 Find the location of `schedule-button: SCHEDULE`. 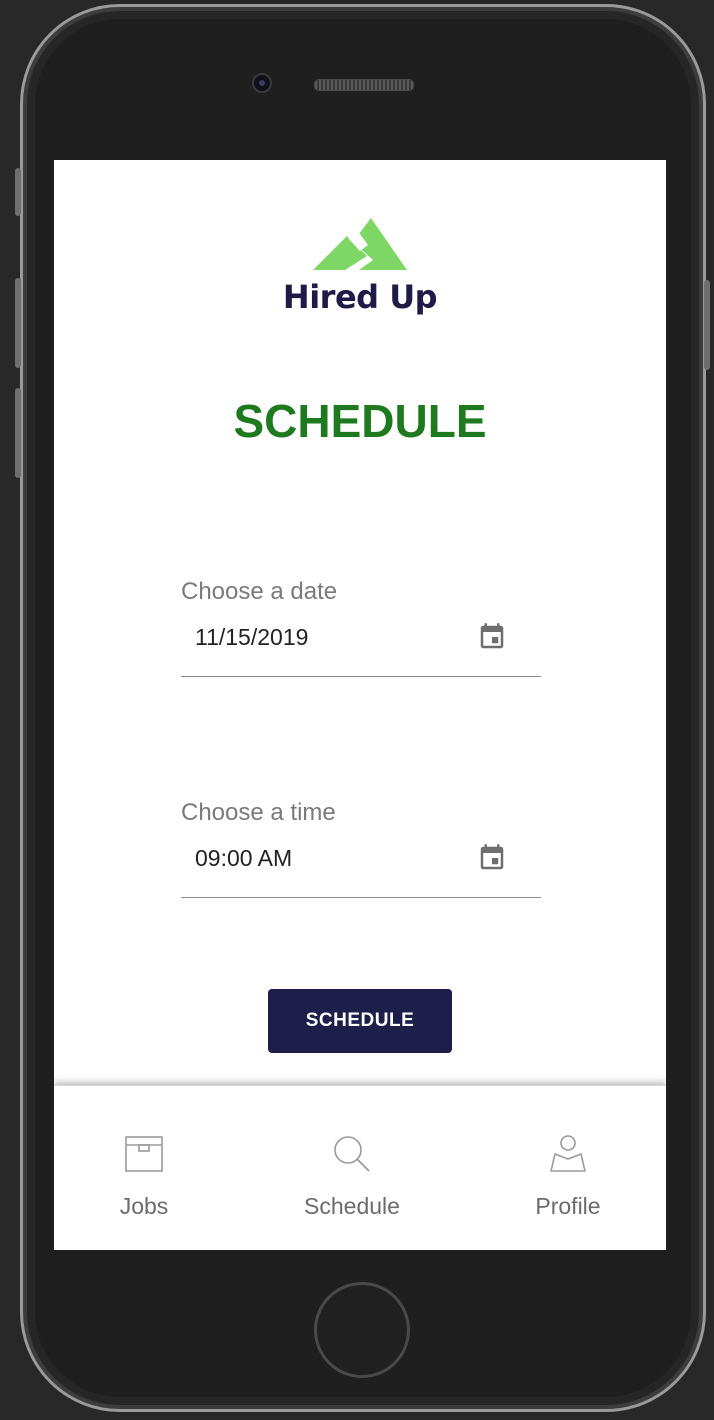

schedule-button: SCHEDULE is located at coordinates (360, 1021).